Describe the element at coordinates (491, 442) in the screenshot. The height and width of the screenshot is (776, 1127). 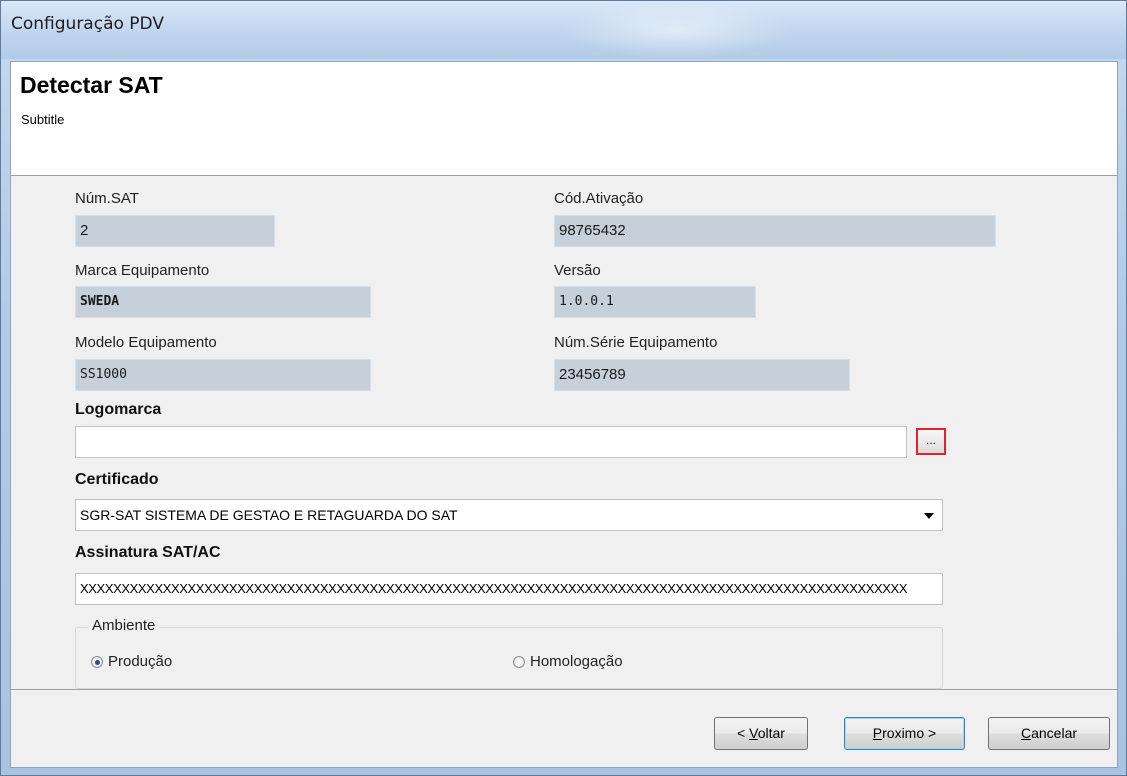
I see `logomarca-path-input` at that location.